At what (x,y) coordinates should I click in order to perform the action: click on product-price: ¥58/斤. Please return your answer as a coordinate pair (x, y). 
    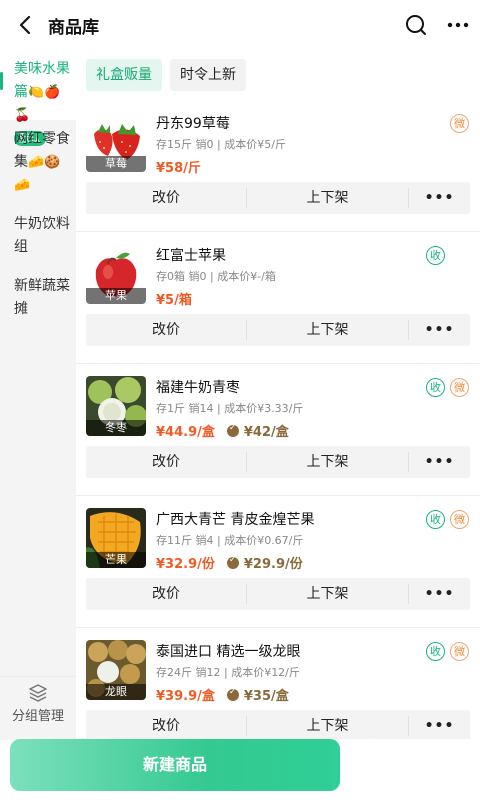
    Looking at the image, I should click on (178, 166).